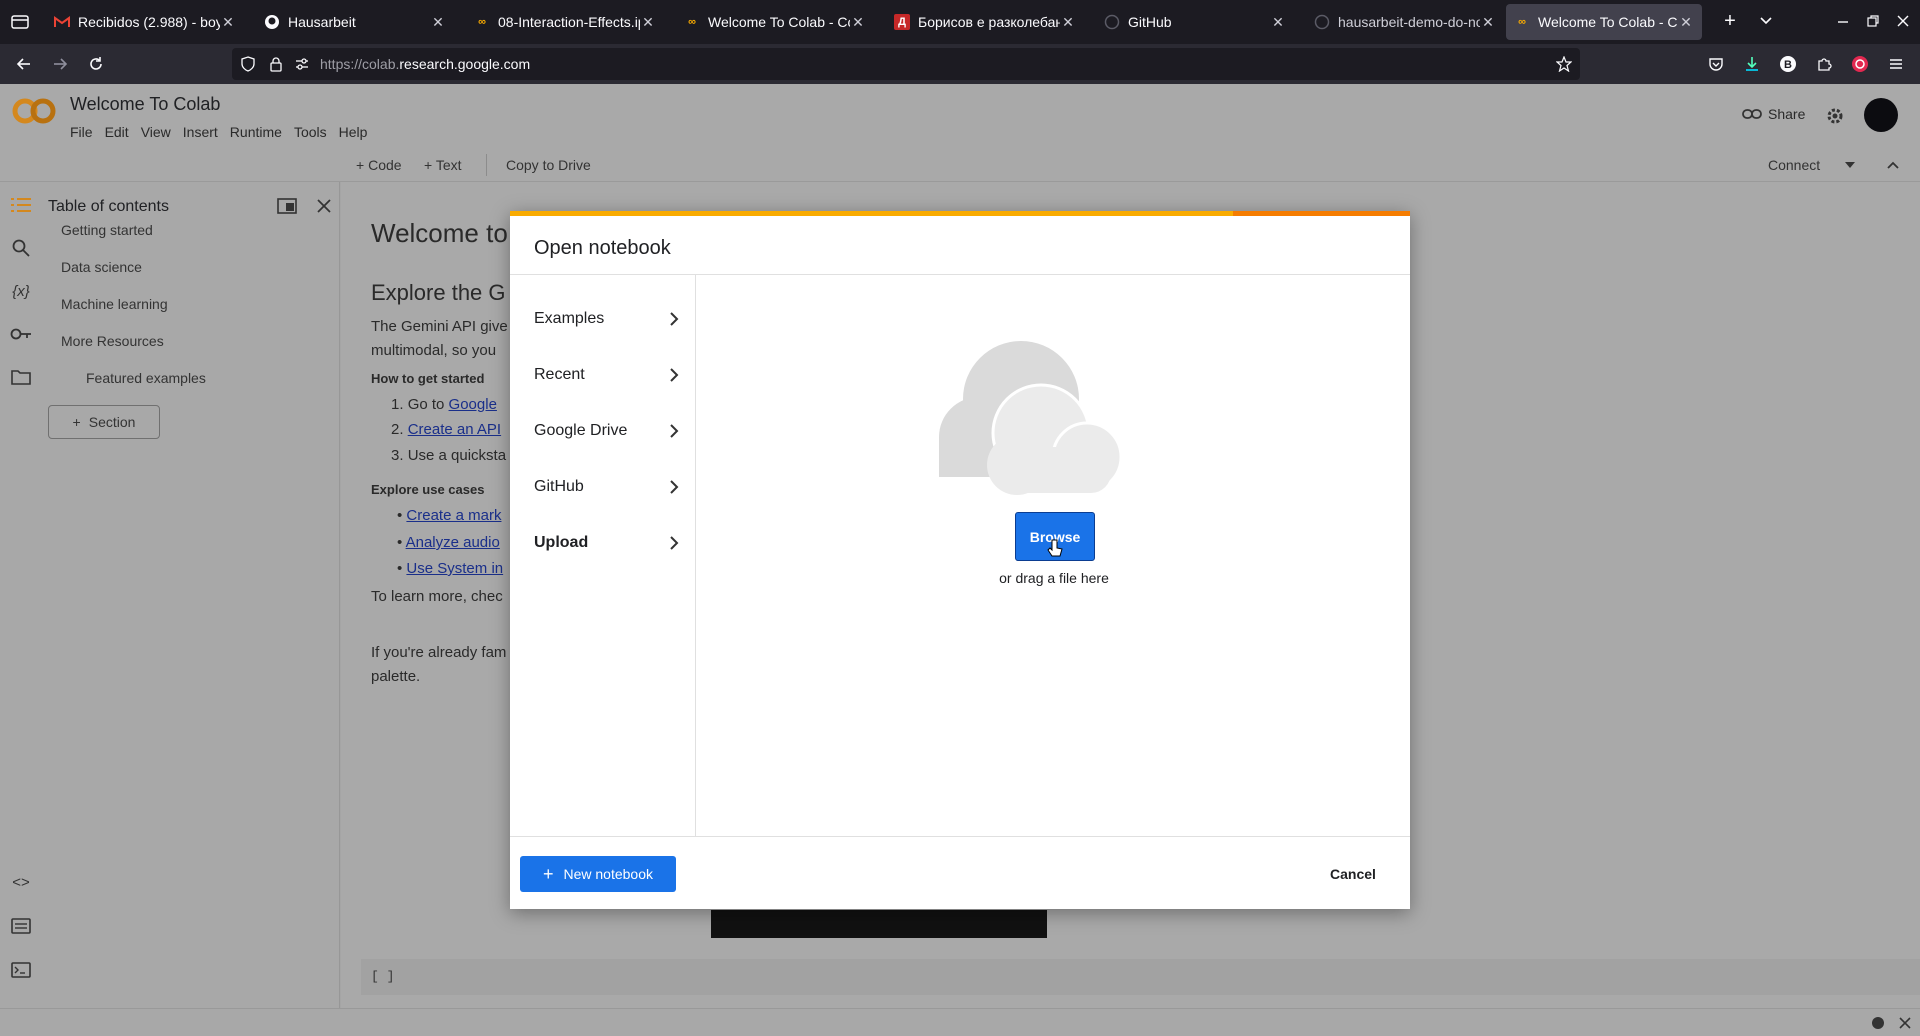 The width and height of the screenshot is (1920, 1036). What do you see at coordinates (1824, 64) in the screenshot?
I see `extensions-puzzle-icon` at bounding box center [1824, 64].